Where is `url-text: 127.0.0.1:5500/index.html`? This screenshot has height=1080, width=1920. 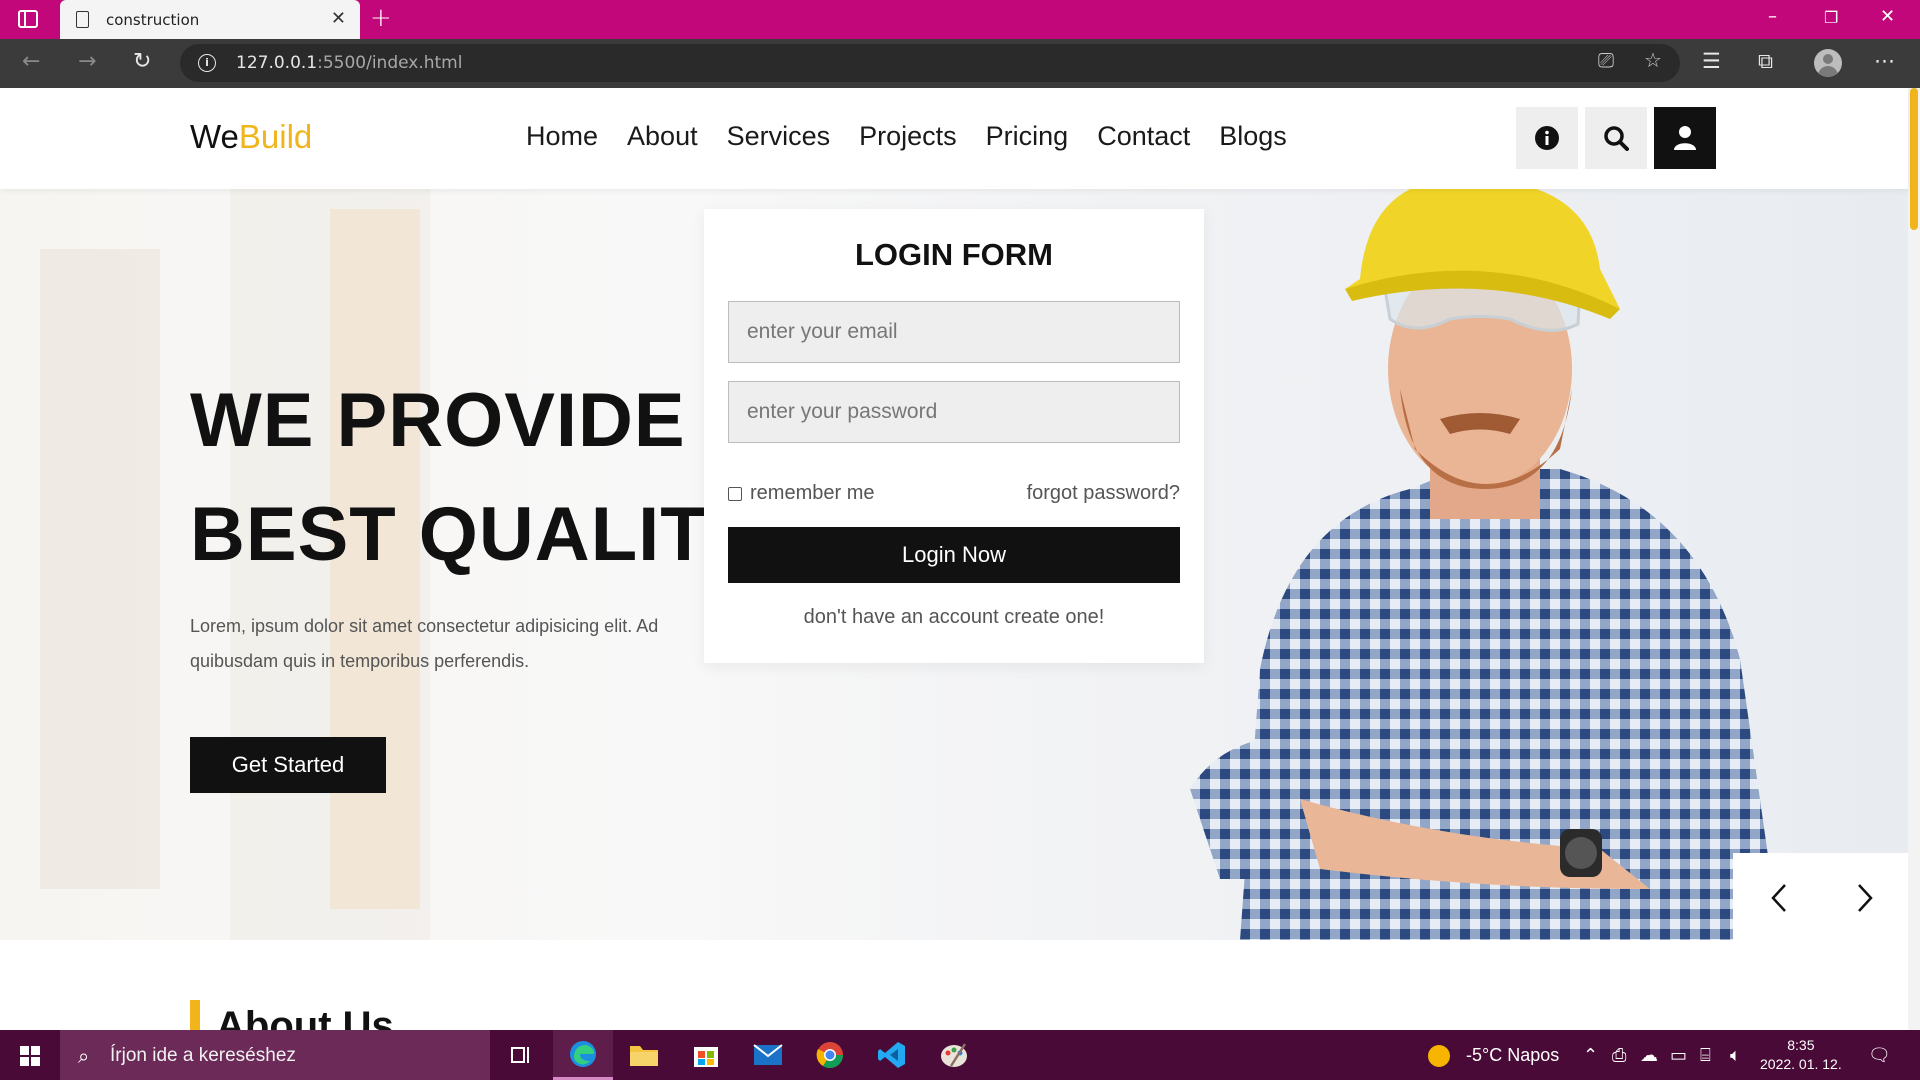
url-text: 127.0.0.1:5500/index.html is located at coordinates (349, 63).